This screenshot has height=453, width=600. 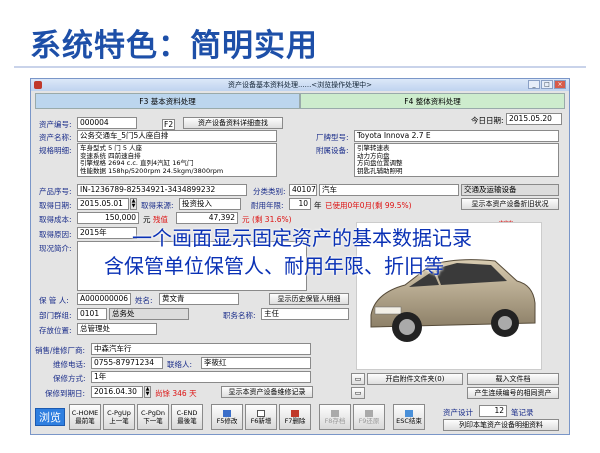 I want to click on keeper-field: A000000006, so click(x=104, y=299).